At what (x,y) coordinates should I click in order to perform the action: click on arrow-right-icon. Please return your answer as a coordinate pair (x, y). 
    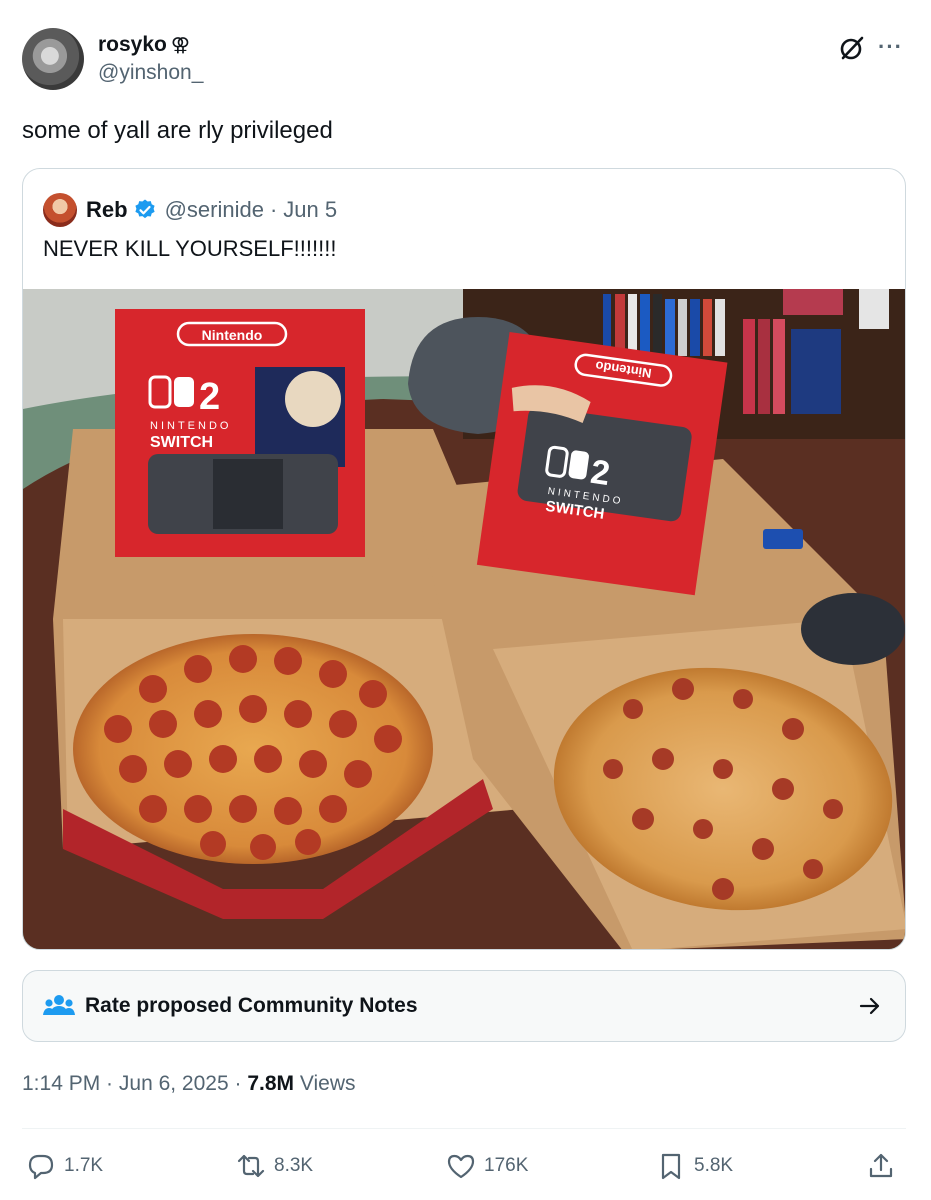
    Looking at the image, I should click on (870, 1006).